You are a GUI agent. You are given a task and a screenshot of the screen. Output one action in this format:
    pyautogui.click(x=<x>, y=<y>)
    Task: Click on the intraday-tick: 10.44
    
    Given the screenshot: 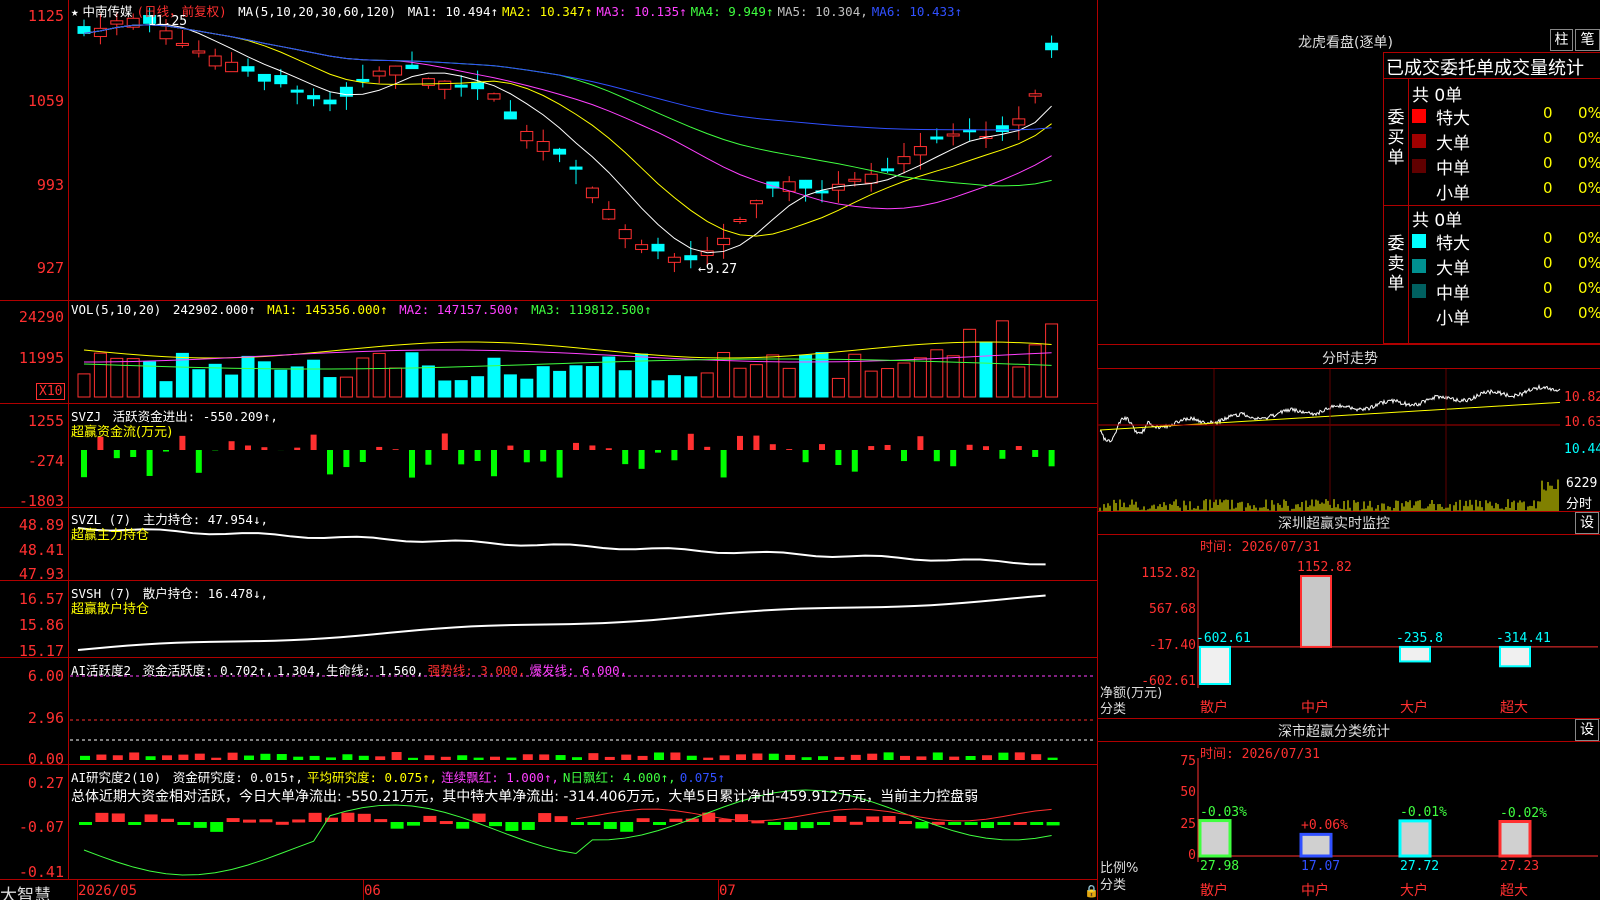 What is the action you would take?
    pyautogui.click(x=1582, y=449)
    